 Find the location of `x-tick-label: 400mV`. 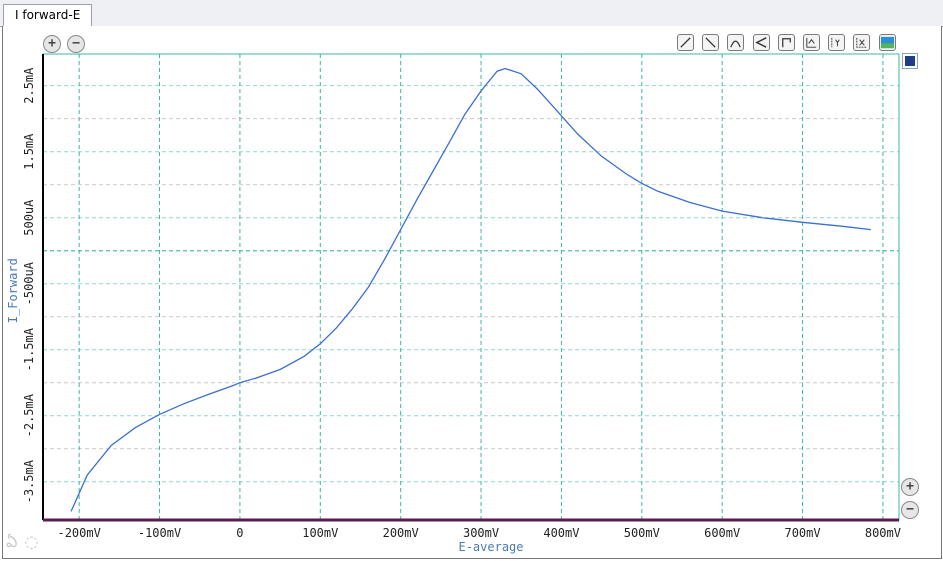

x-tick-label: 400mV is located at coordinates (561, 533).